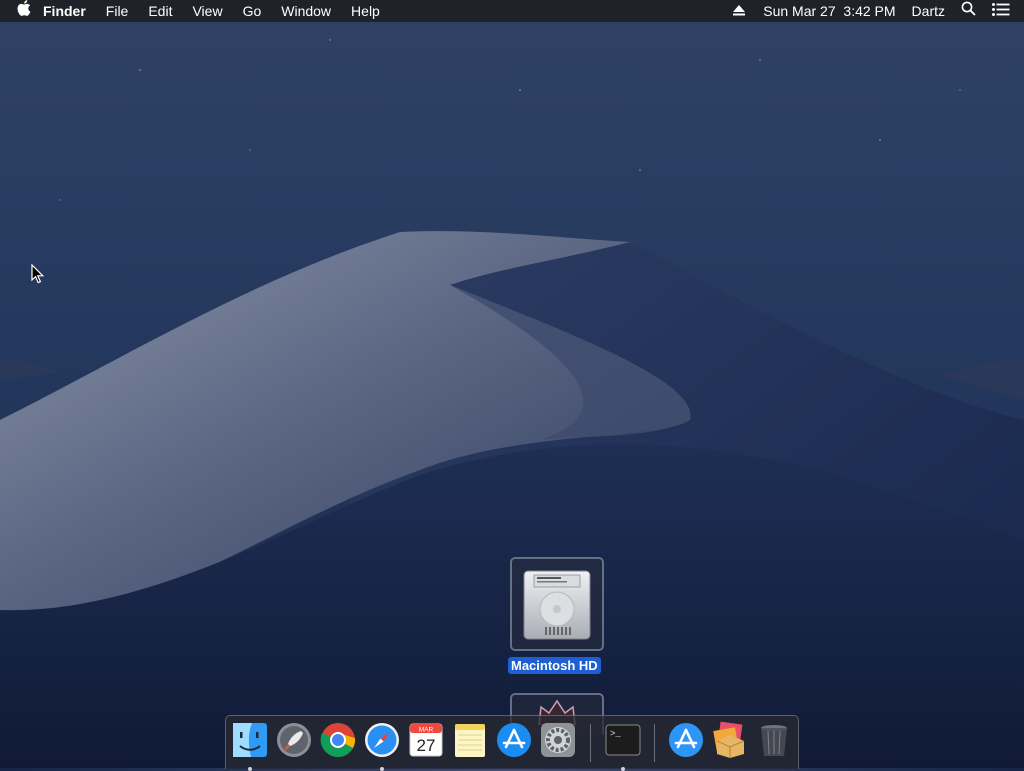  What do you see at coordinates (160, 11) in the screenshot?
I see `menu-edit: Edit` at bounding box center [160, 11].